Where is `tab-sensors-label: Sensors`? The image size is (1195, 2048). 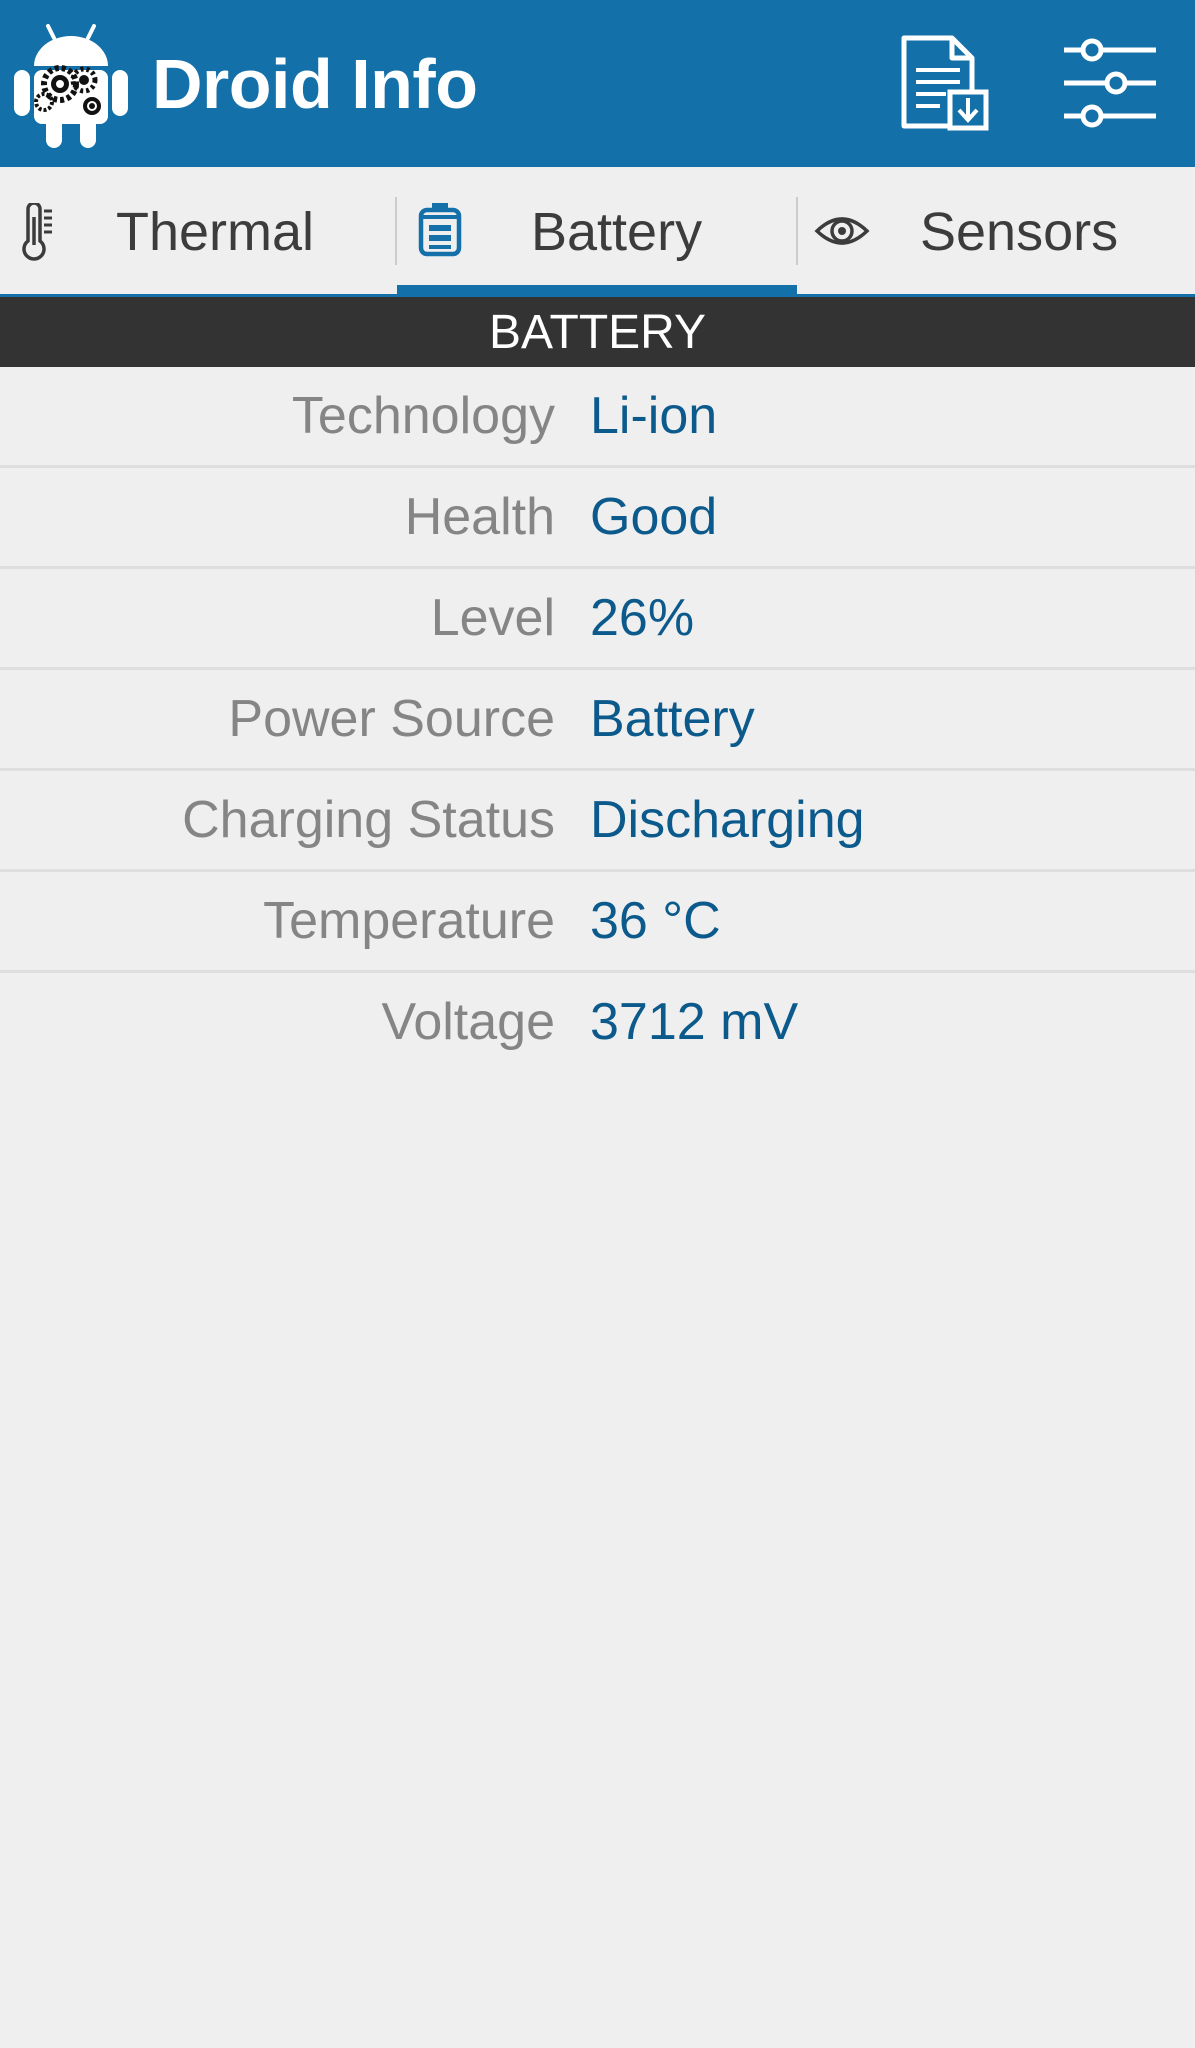 tab-sensors-label: Sensors is located at coordinates (1019, 232).